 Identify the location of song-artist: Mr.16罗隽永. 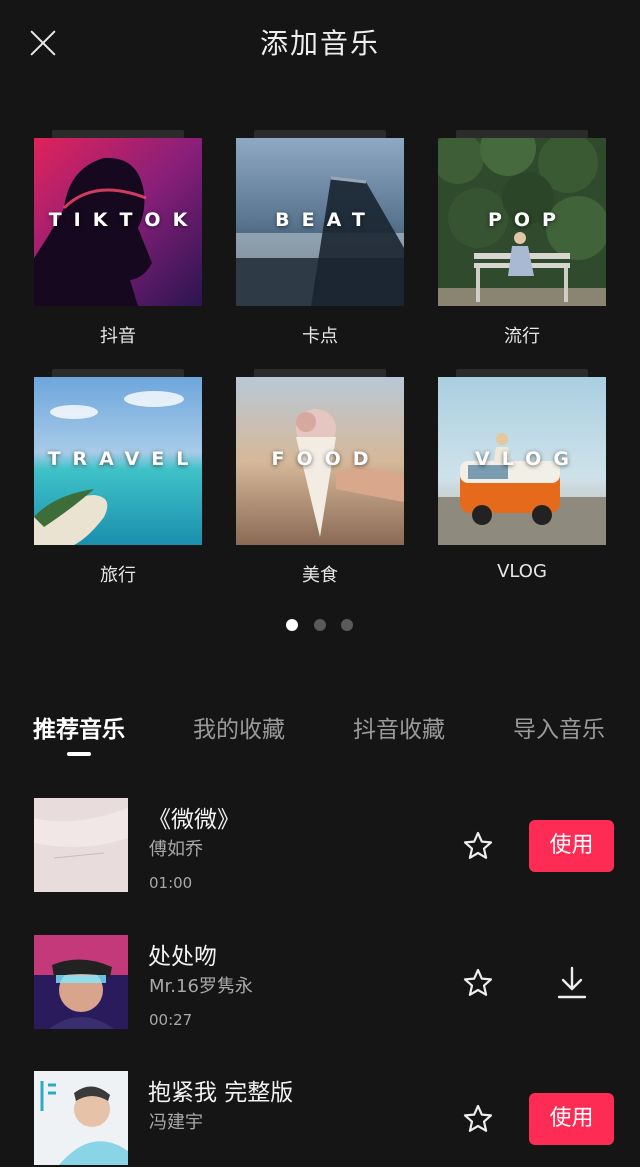
(201, 986).